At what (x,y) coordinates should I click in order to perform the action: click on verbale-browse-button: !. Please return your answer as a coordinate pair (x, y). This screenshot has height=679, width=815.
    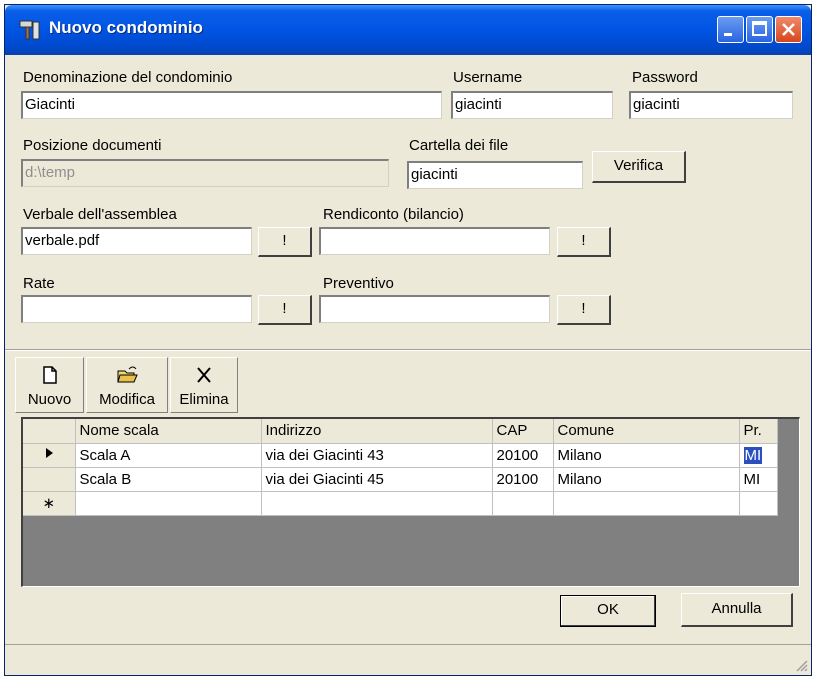
    Looking at the image, I should click on (285, 242).